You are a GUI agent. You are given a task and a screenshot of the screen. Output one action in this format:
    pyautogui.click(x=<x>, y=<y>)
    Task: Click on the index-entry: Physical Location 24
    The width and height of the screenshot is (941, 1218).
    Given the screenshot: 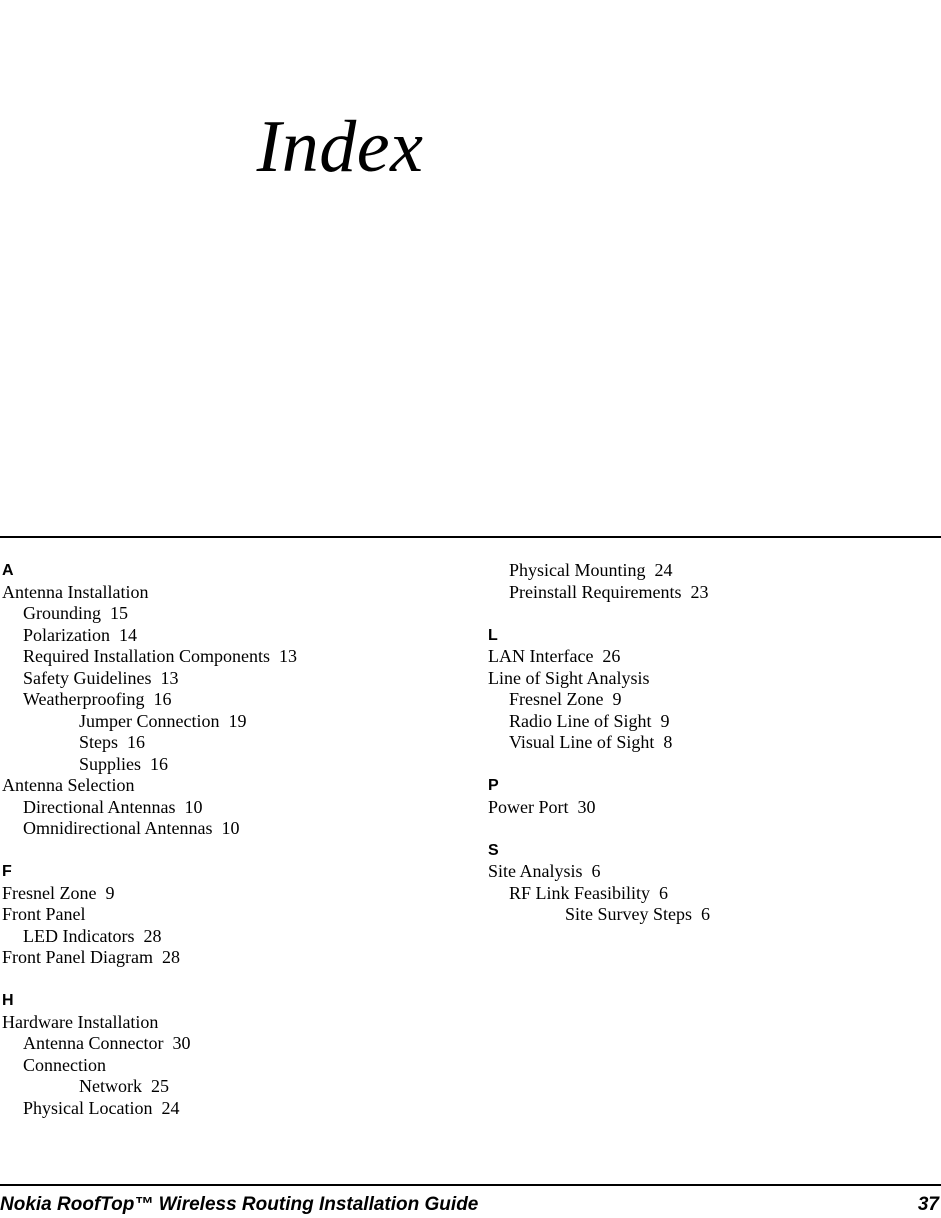 What is the action you would take?
    pyautogui.click(x=217, y=1109)
    